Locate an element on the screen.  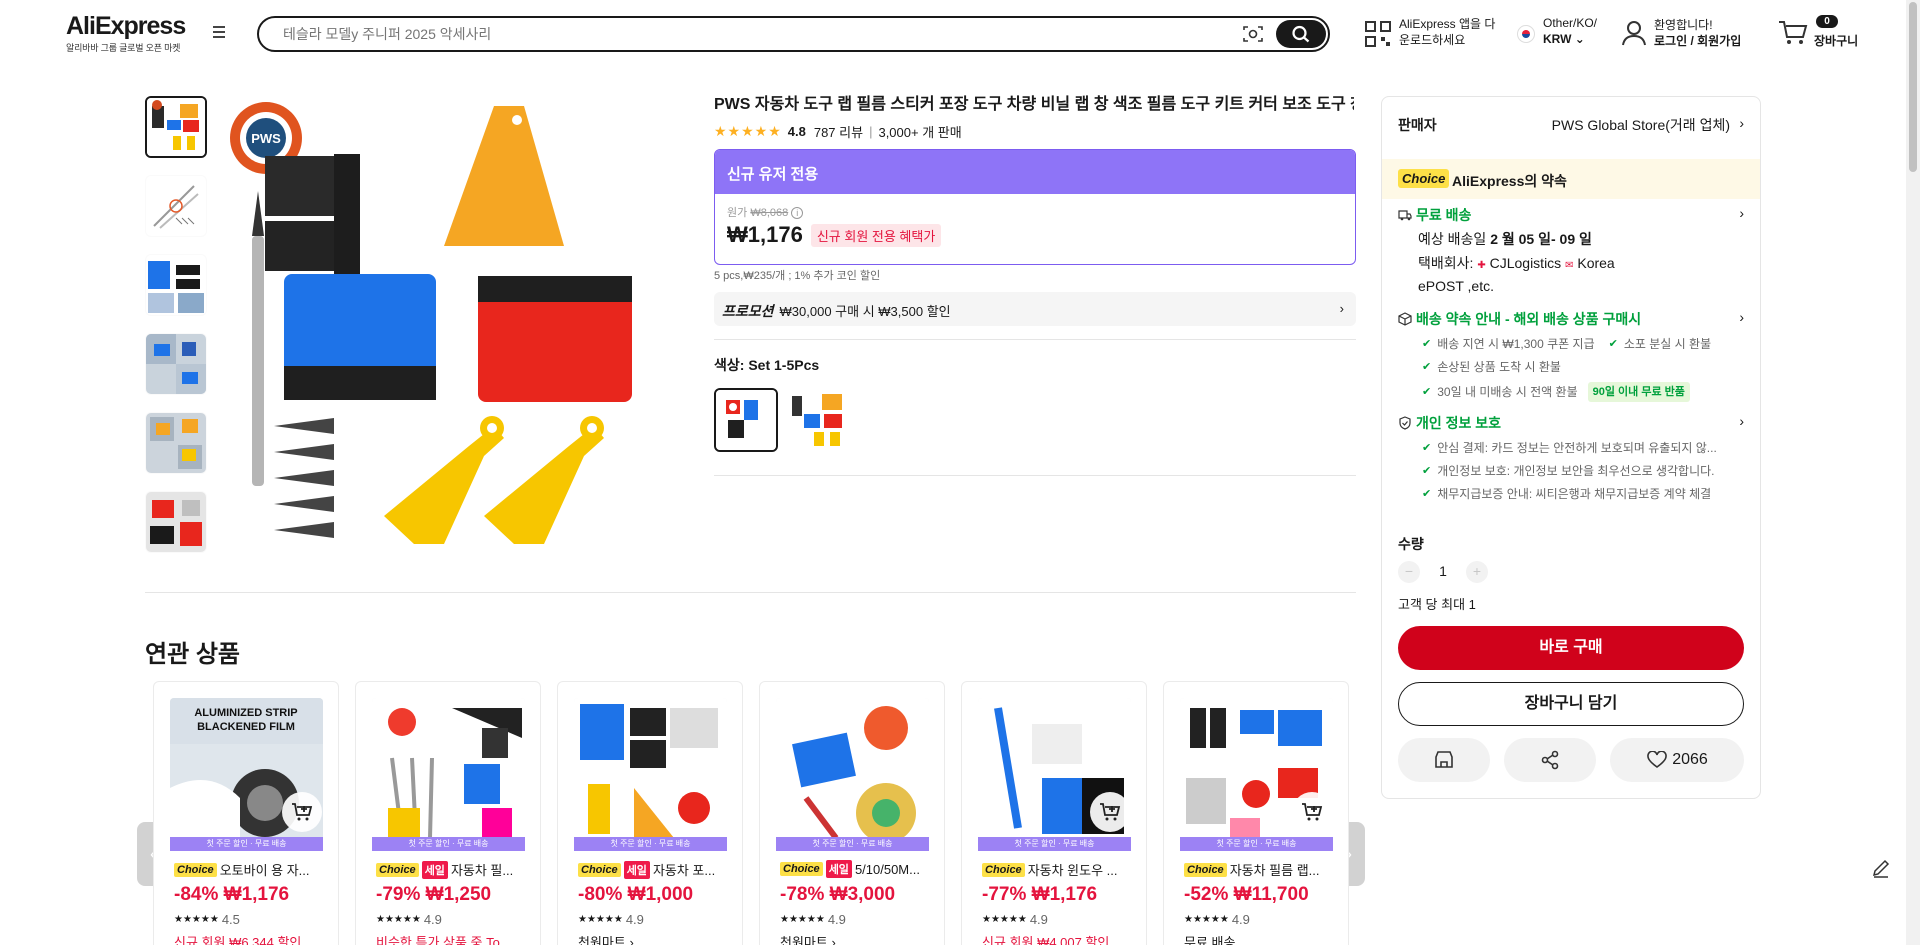
quantity-stepper: − 1 + is located at coordinates (1443, 572).